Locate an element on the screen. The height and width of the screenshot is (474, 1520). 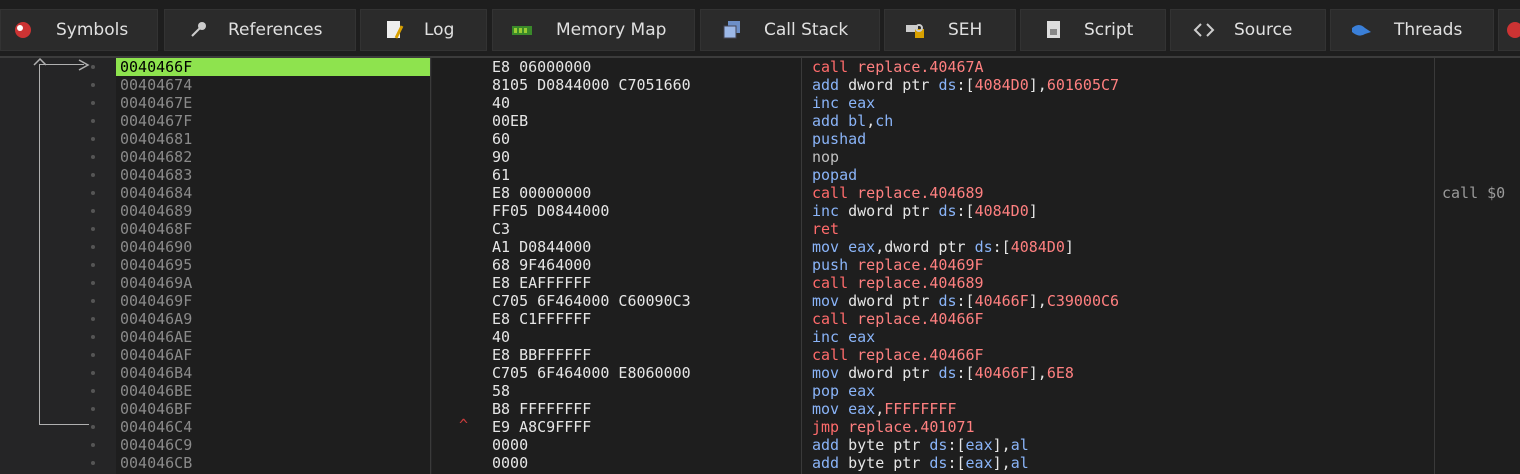
instruction-cell: pop eax is located at coordinates (843, 391).